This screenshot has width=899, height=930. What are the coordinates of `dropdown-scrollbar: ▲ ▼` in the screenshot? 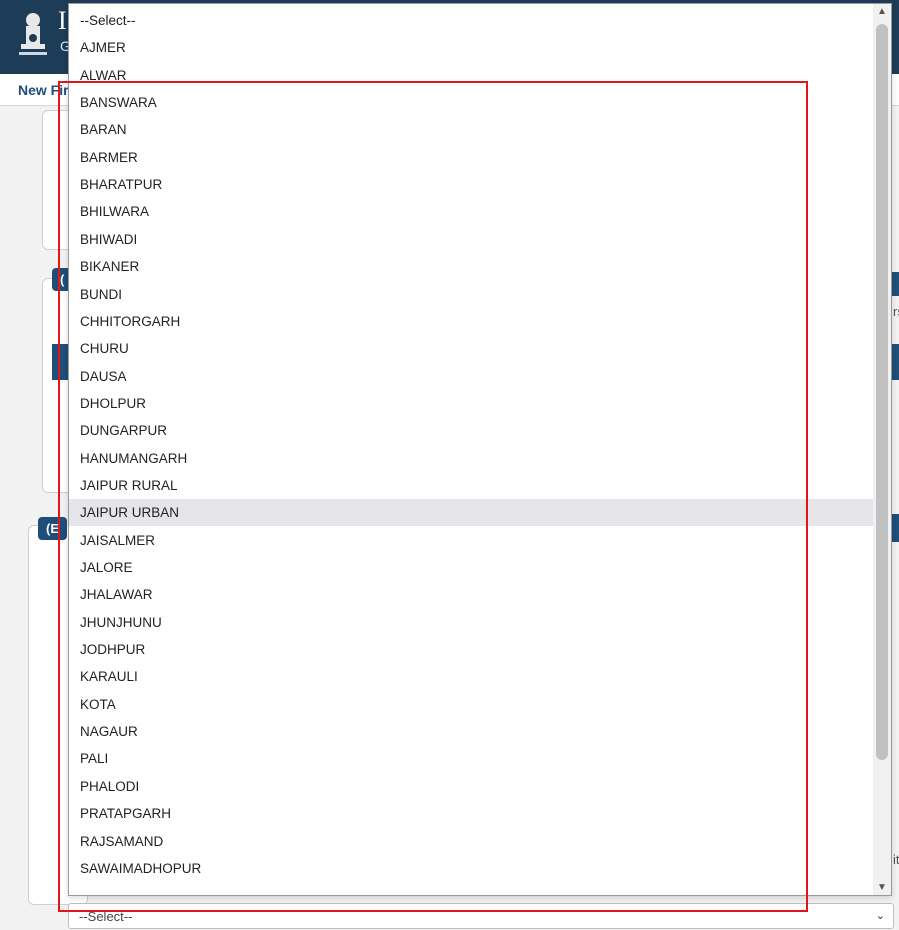 It's located at (882, 449).